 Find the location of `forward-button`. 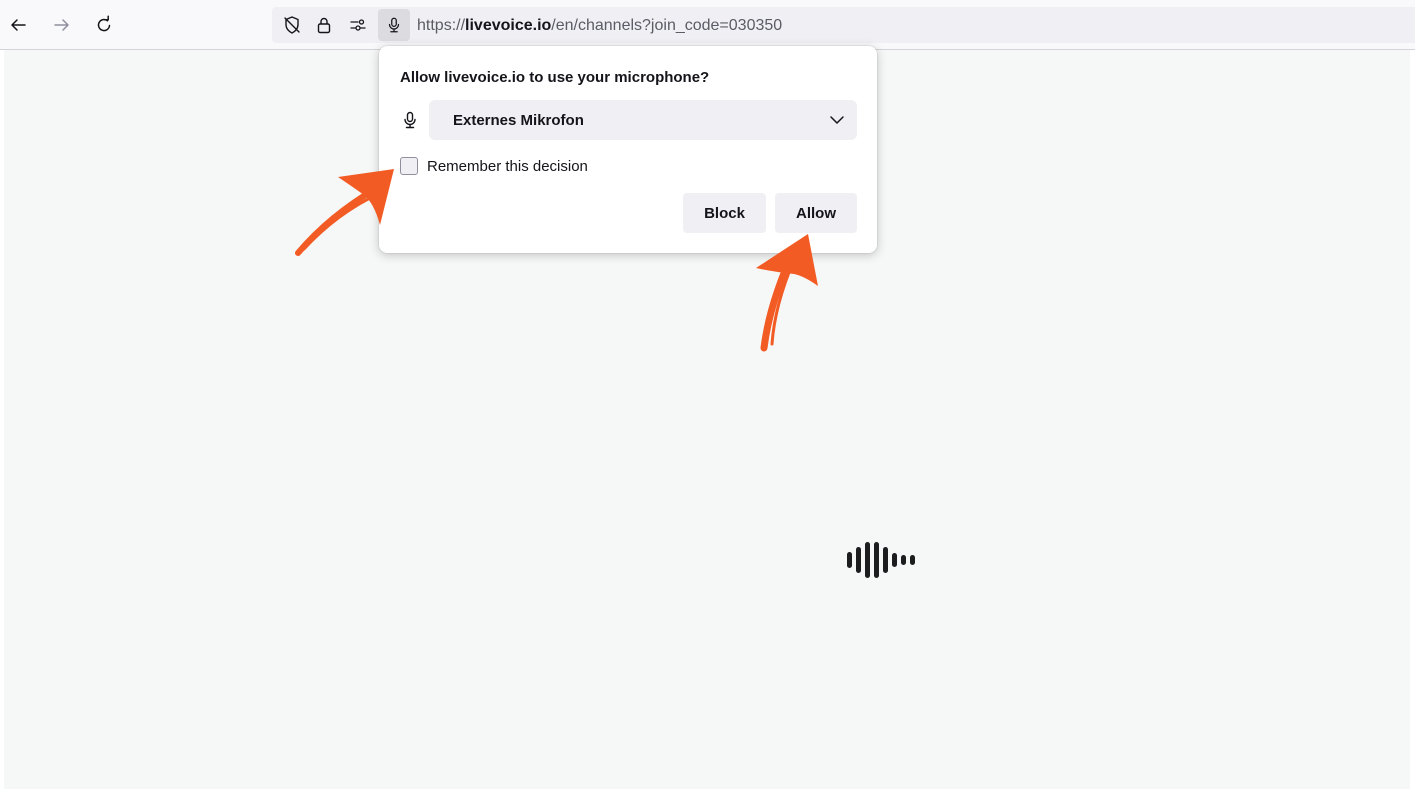

forward-button is located at coordinates (62, 25).